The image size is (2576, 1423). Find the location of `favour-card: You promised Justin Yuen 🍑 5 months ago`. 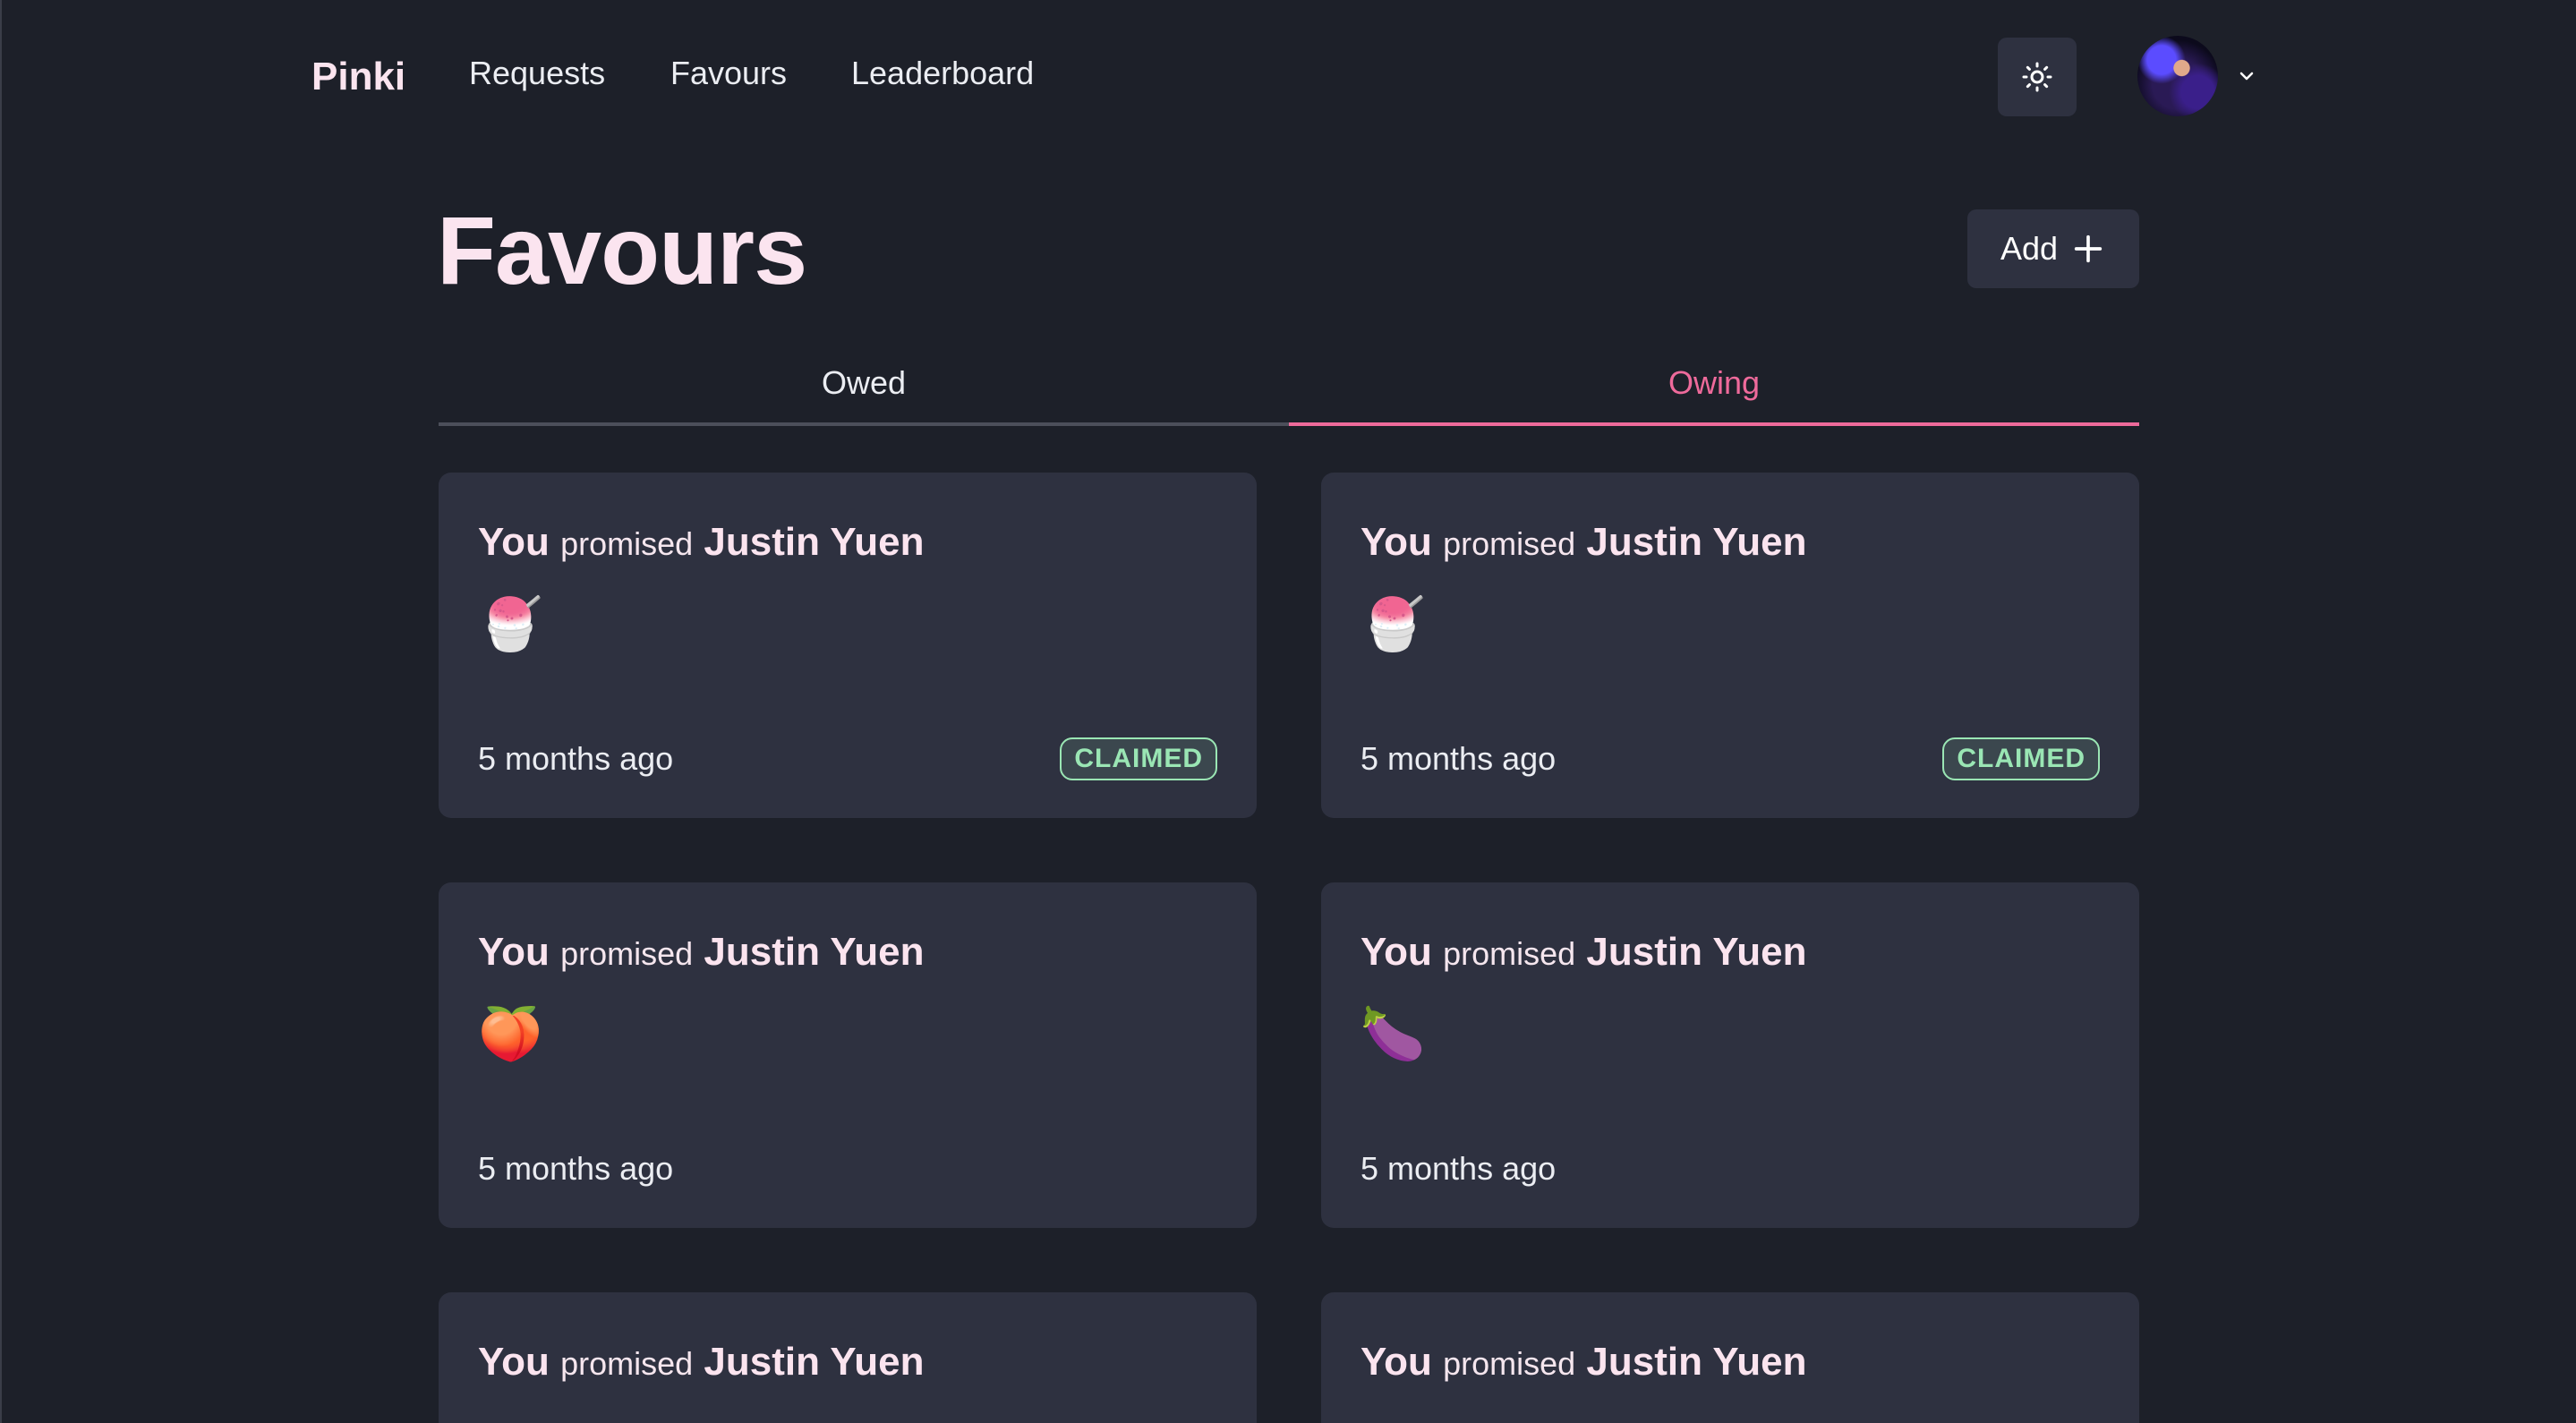

favour-card: You promised Justin Yuen 🍑 5 months ago is located at coordinates (848, 1055).